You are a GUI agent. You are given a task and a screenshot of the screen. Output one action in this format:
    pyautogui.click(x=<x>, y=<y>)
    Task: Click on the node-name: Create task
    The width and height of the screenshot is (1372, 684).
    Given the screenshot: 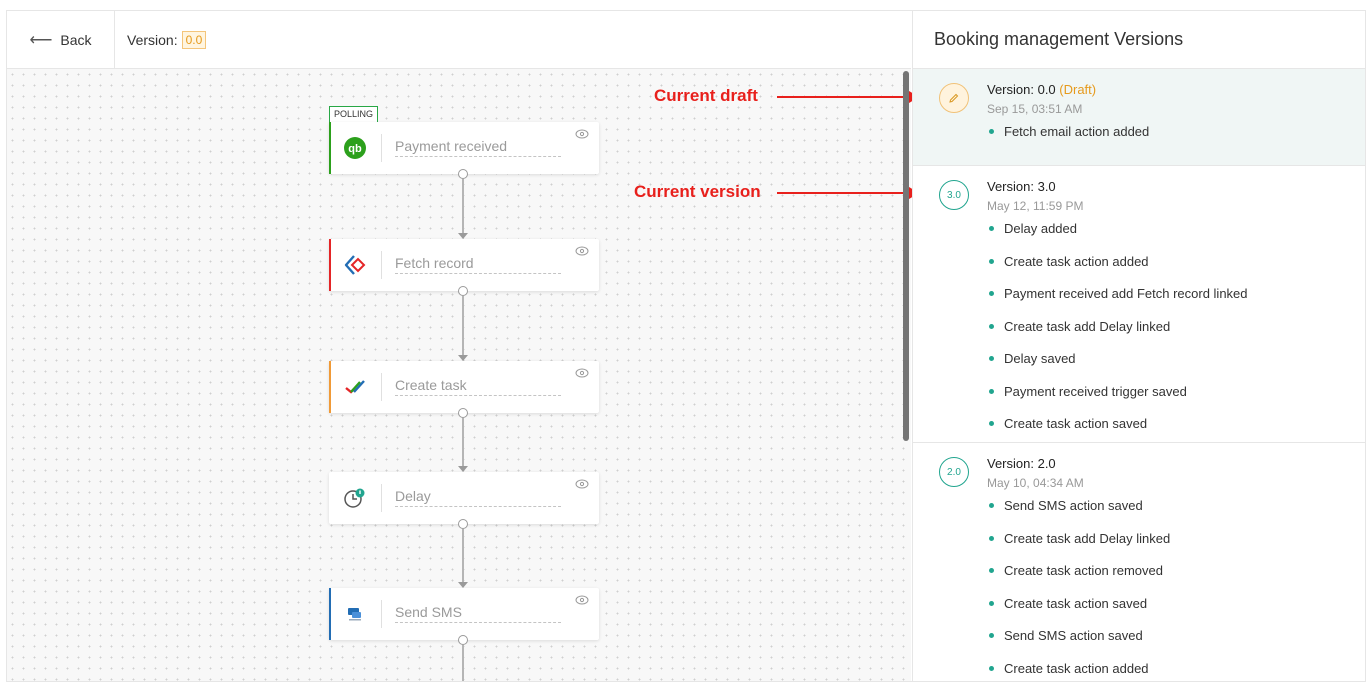 What is the action you would take?
    pyautogui.click(x=478, y=386)
    